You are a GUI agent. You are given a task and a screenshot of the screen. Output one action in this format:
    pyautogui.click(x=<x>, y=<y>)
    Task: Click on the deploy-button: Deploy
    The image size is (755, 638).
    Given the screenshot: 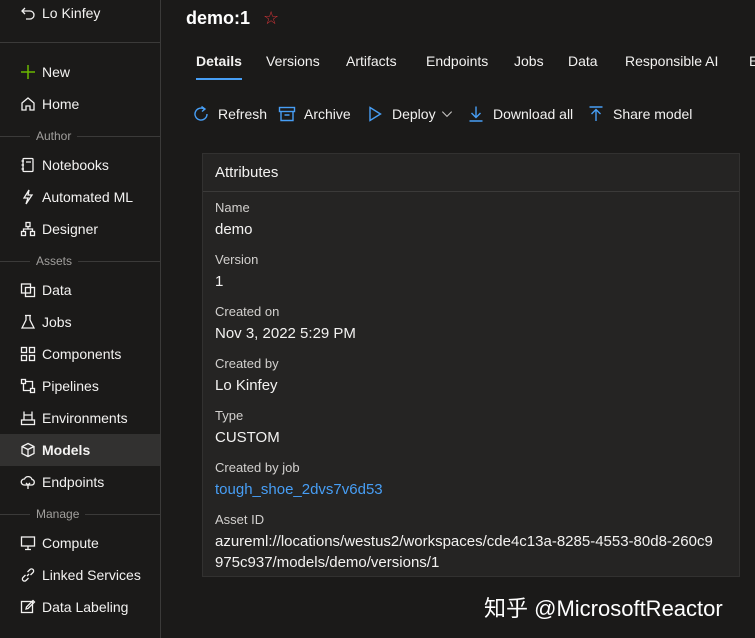 What is the action you would take?
    pyautogui.click(x=410, y=114)
    